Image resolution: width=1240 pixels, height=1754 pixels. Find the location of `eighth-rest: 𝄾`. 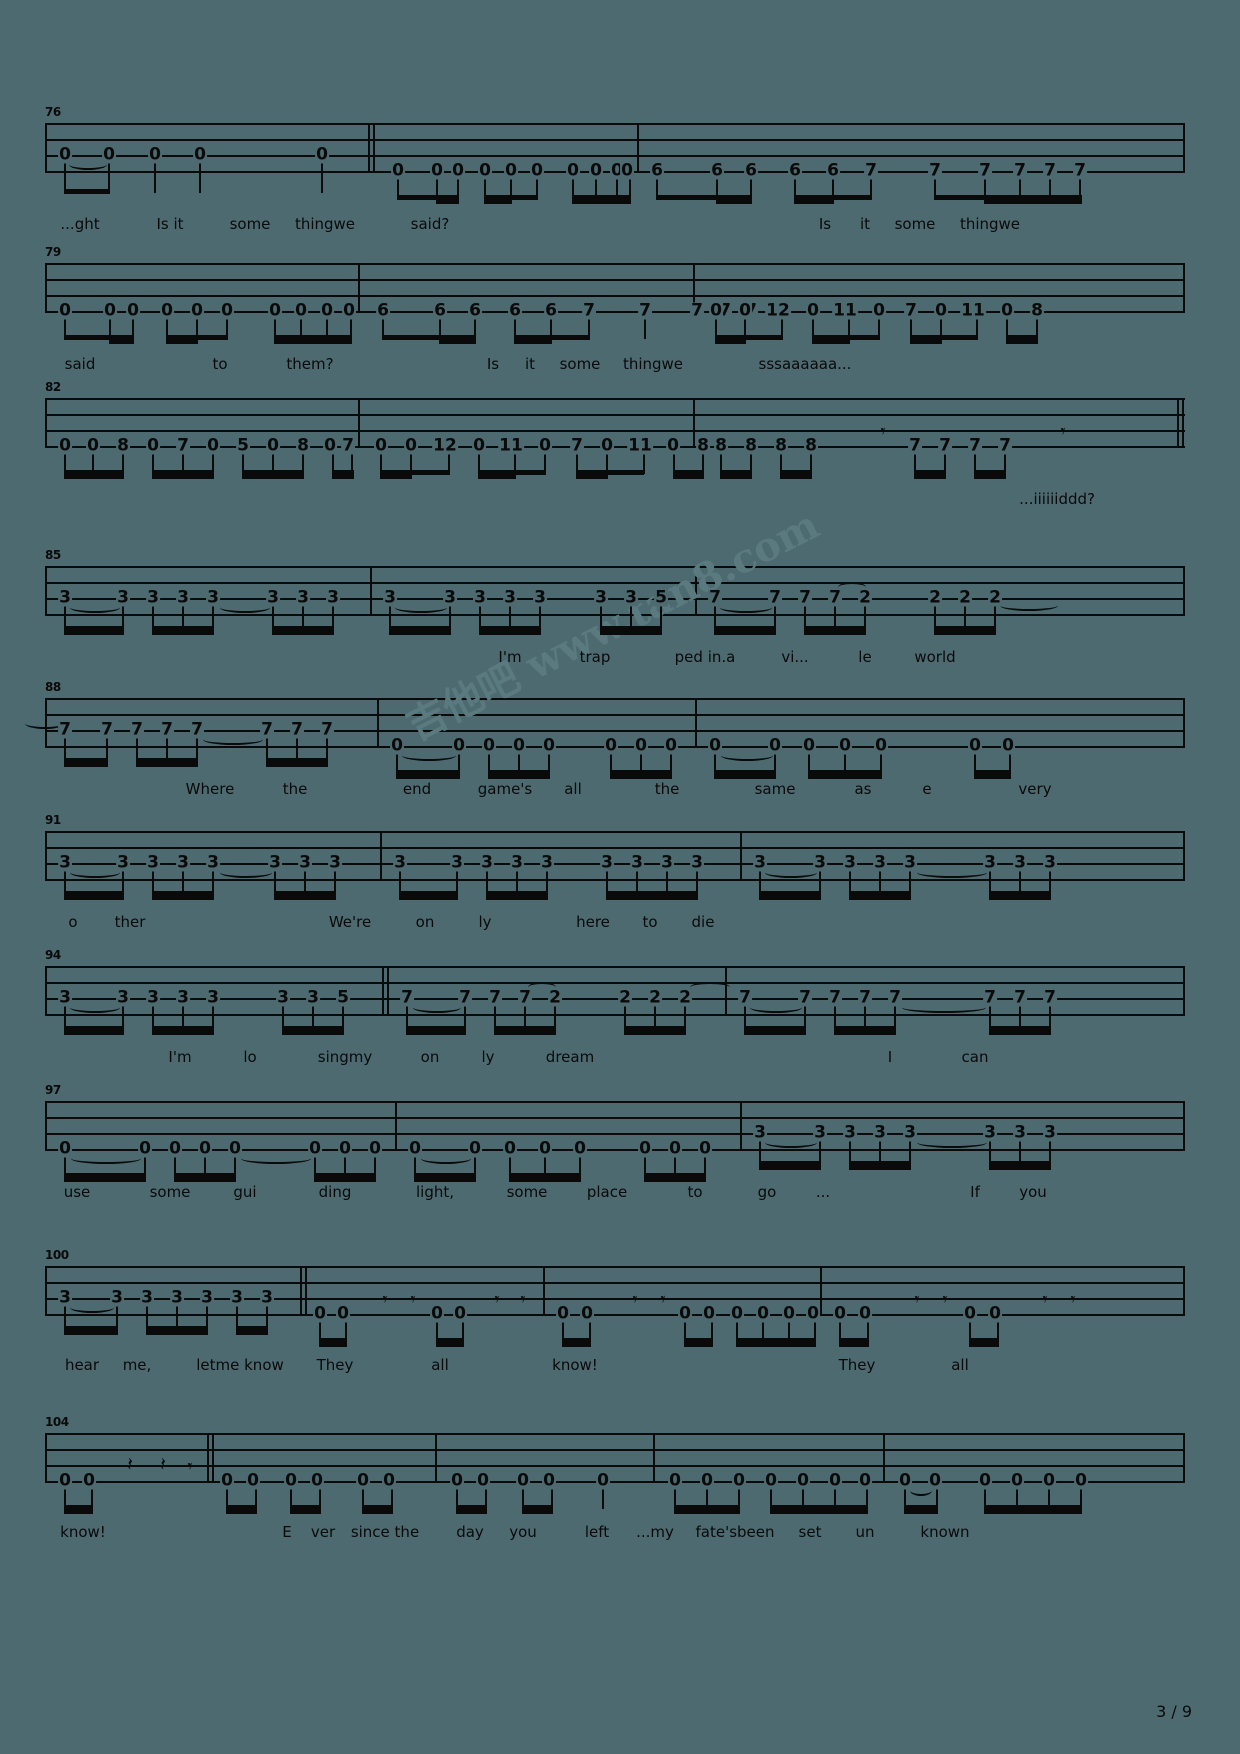

eighth-rest: 𝄾 is located at coordinates (883, 431).